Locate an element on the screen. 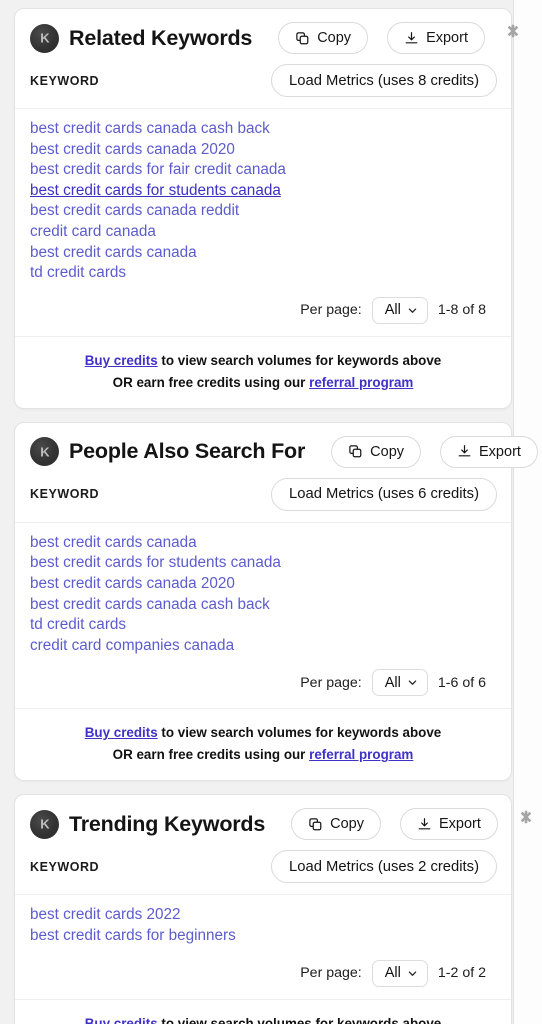 The image size is (542, 1024). result-range: 1-8 of 8 is located at coordinates (461, 310).